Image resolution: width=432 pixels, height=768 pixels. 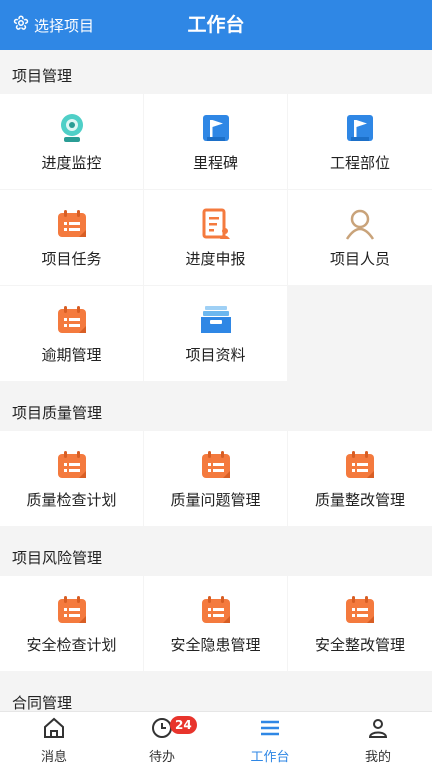 I want to click on section-title: 项目管理, so click(x=216, y=72).